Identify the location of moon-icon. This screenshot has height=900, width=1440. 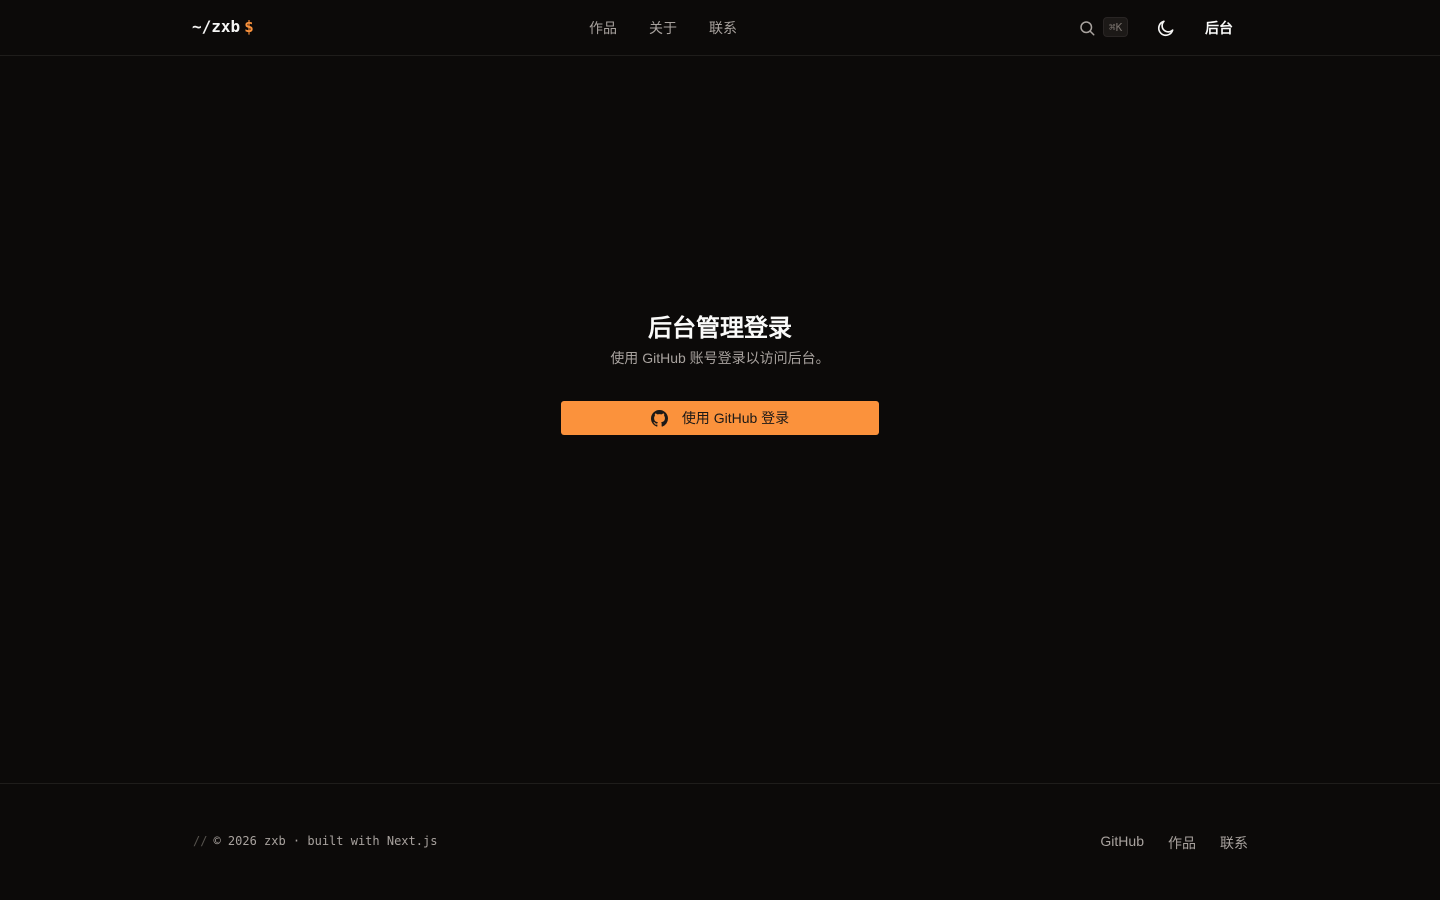
(1166, 28).